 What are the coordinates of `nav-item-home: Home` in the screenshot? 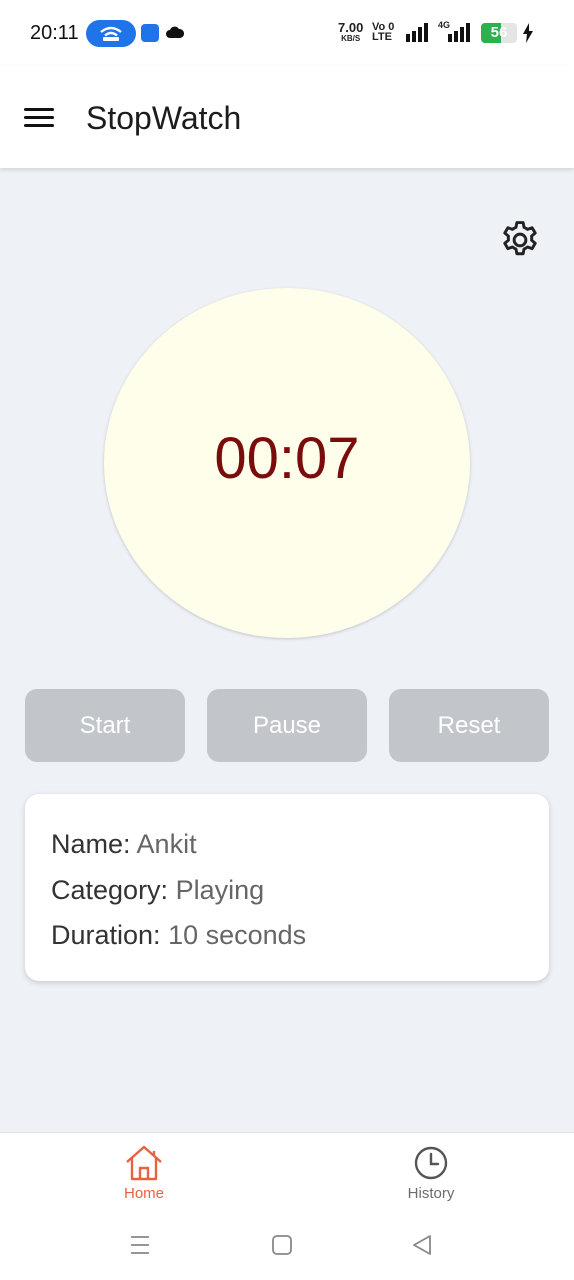 It's located at (144, 1173).